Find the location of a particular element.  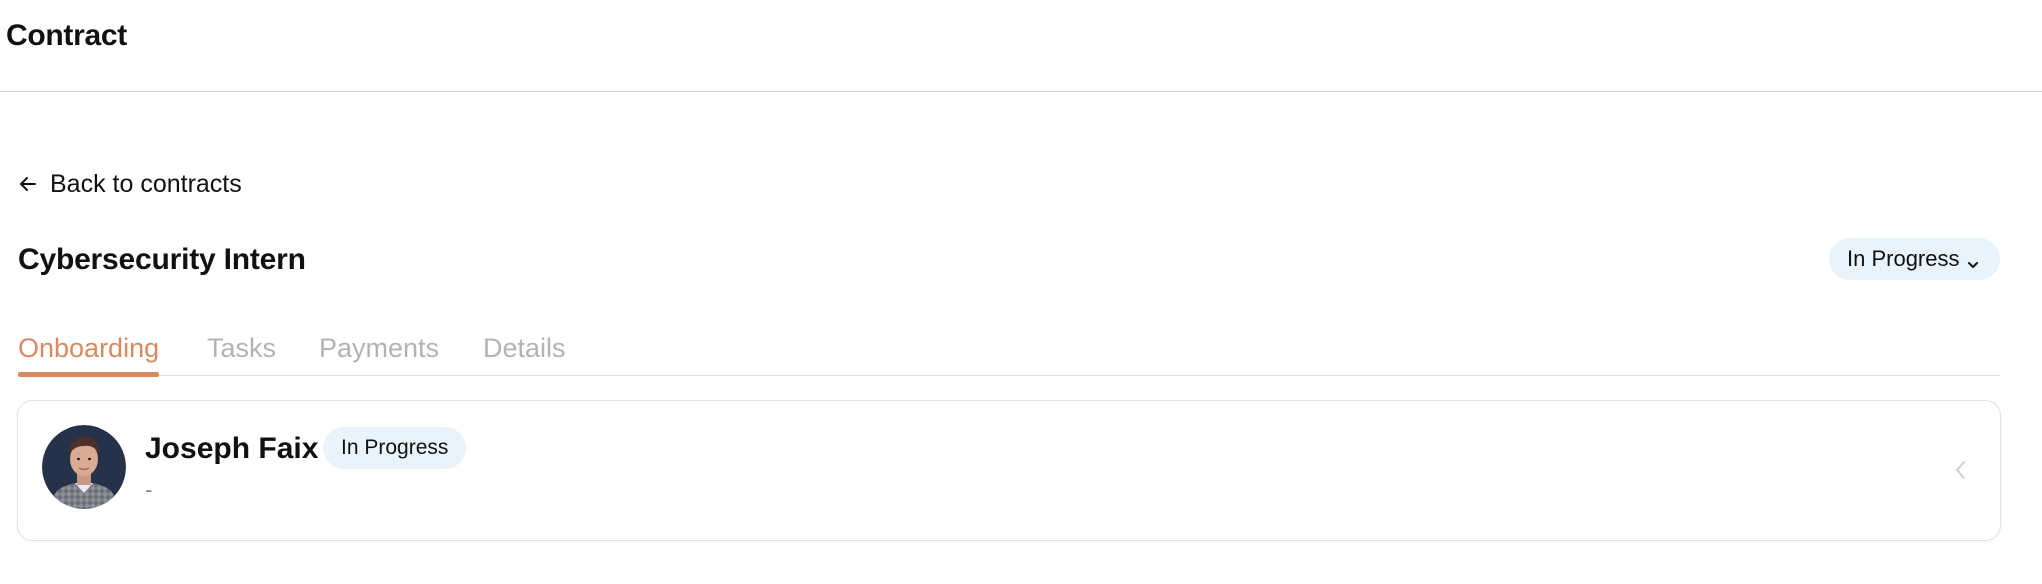

arrow-left-icon is located at coordinates (28, 184).